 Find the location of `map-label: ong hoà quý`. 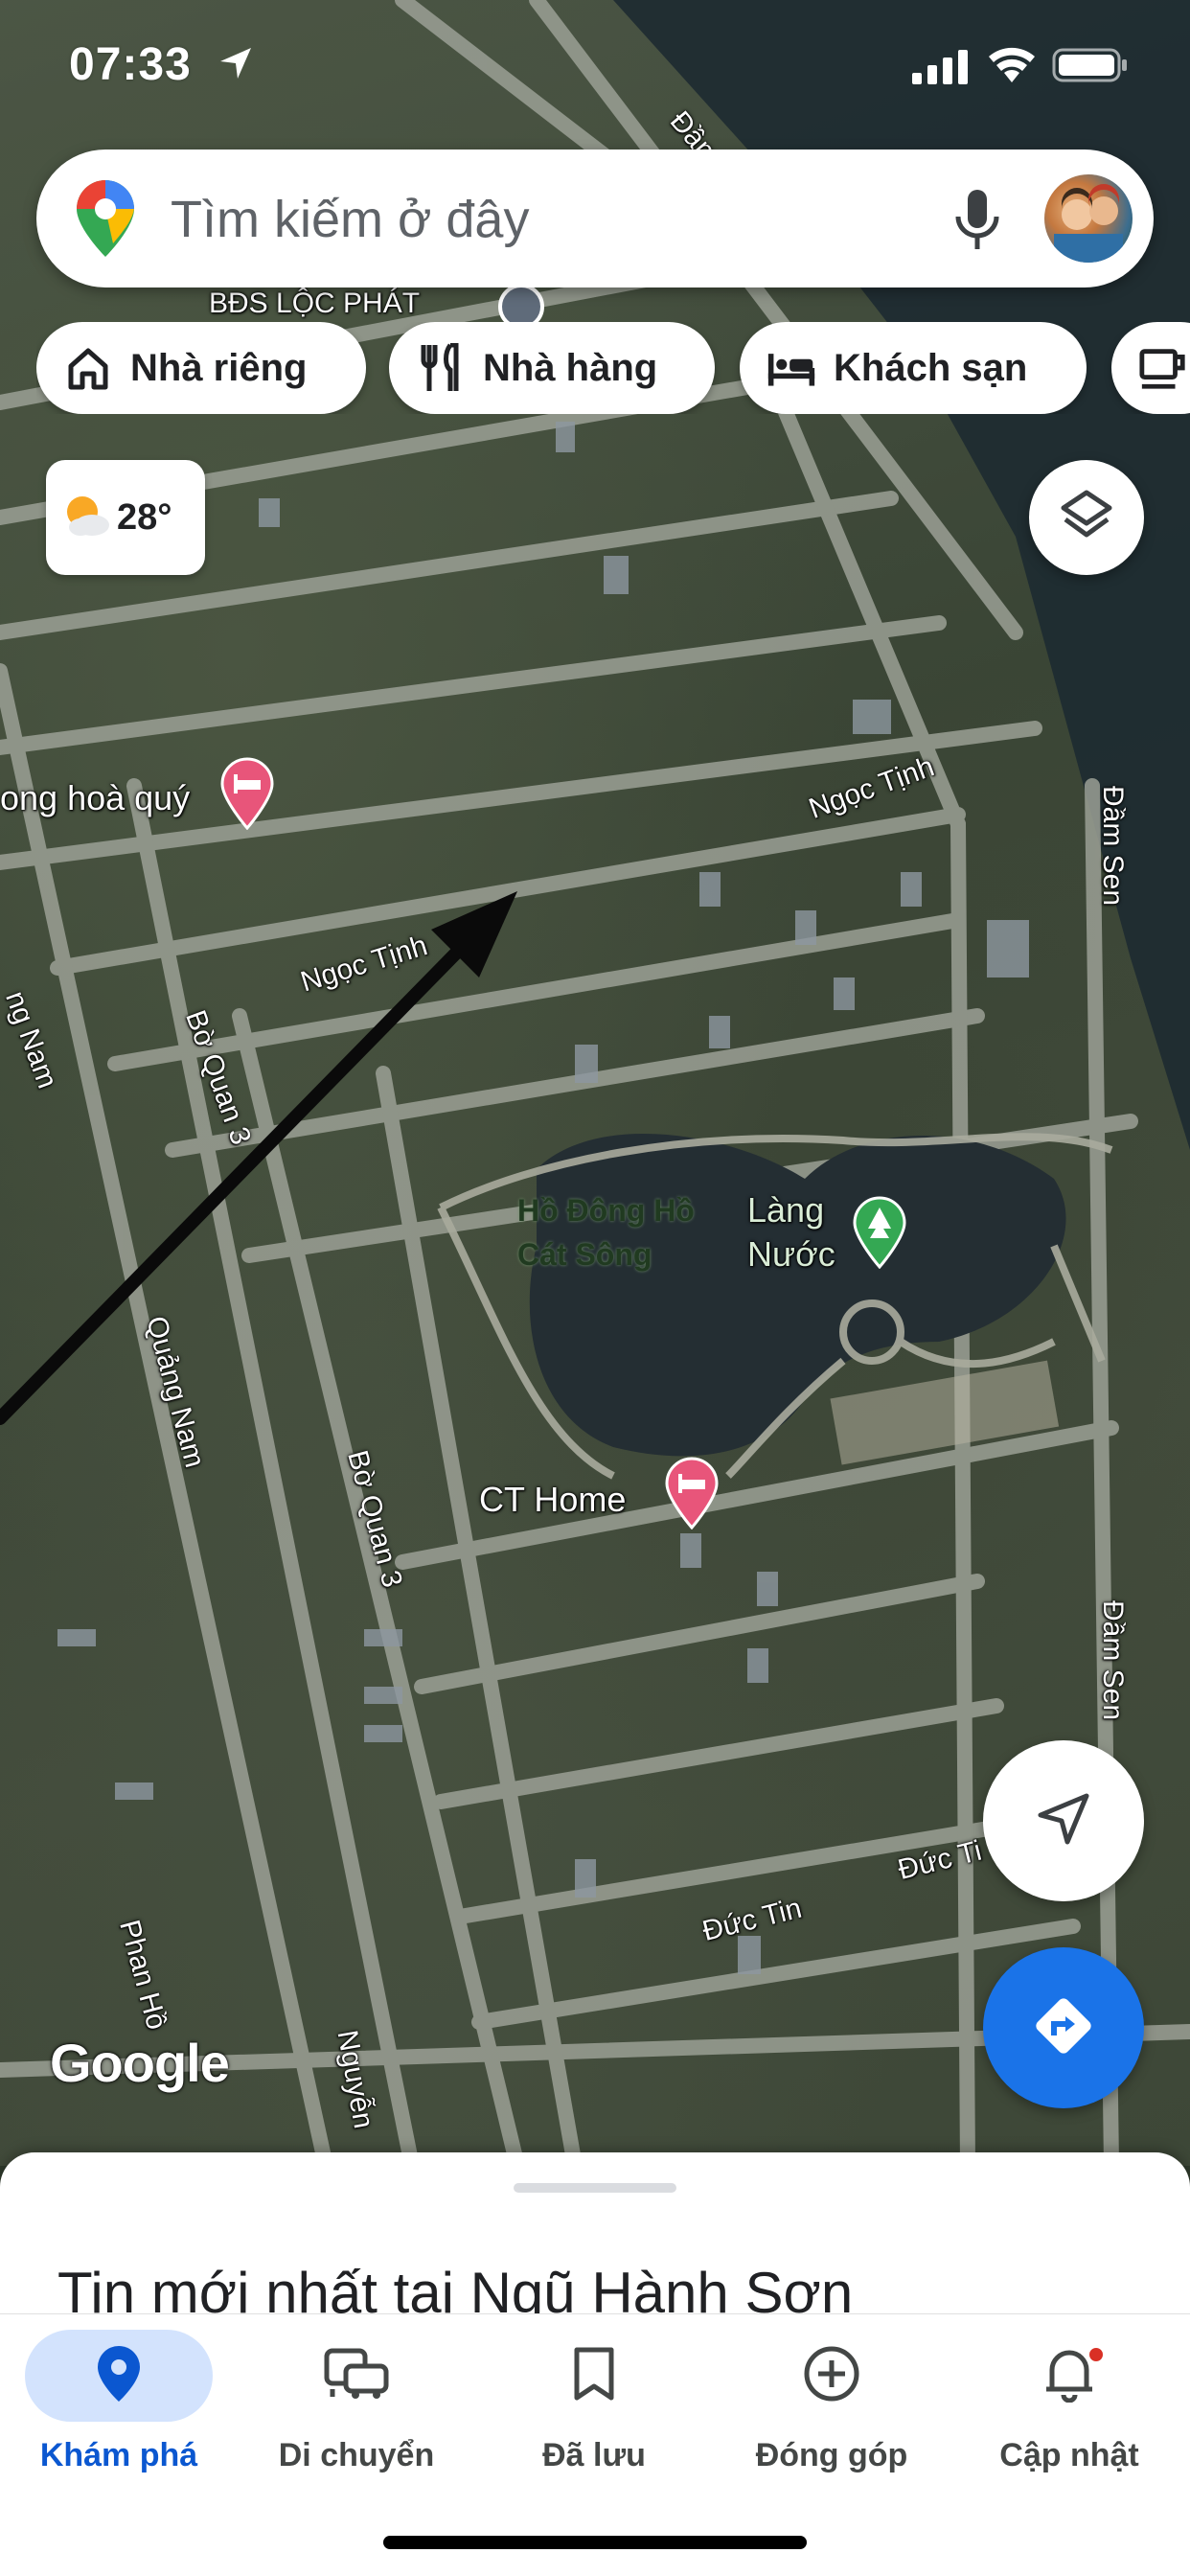

map-label: ong hoà quý is located at coordinates (95, 797).